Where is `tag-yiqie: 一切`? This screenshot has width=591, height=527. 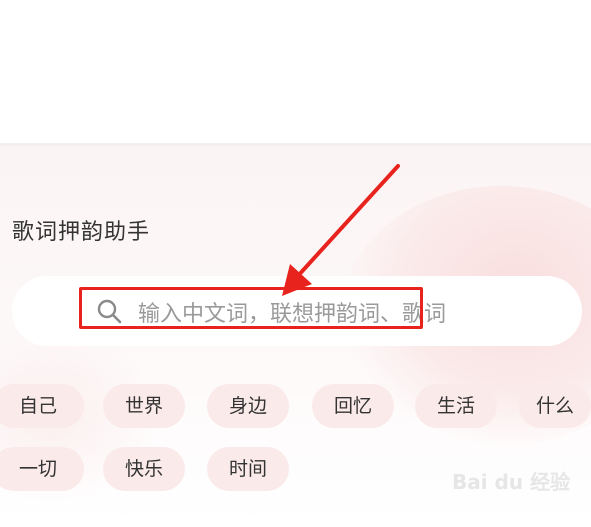
tag-yiqie: 一切 is located at coordinates (42, 469).